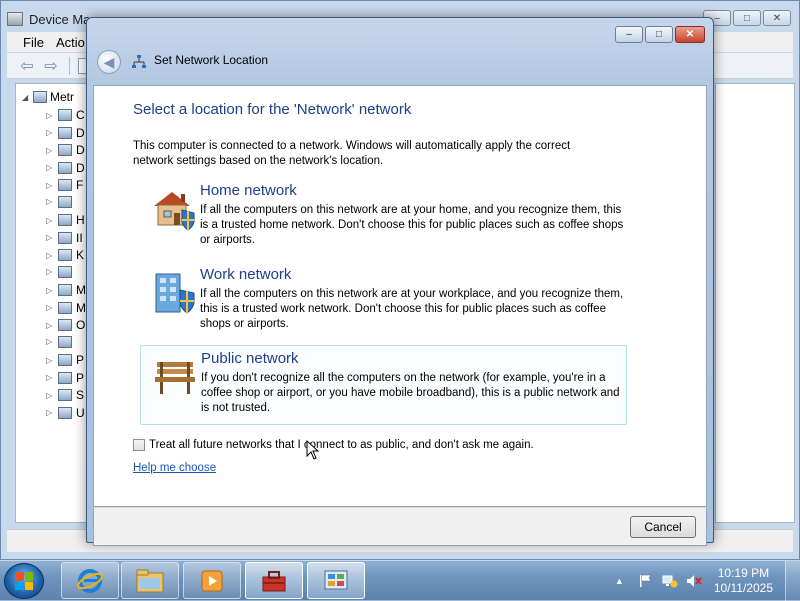 Image resolution: width=800 pixels, height=601 pixels. I want to click on network-status-icon, so click(670, 581).